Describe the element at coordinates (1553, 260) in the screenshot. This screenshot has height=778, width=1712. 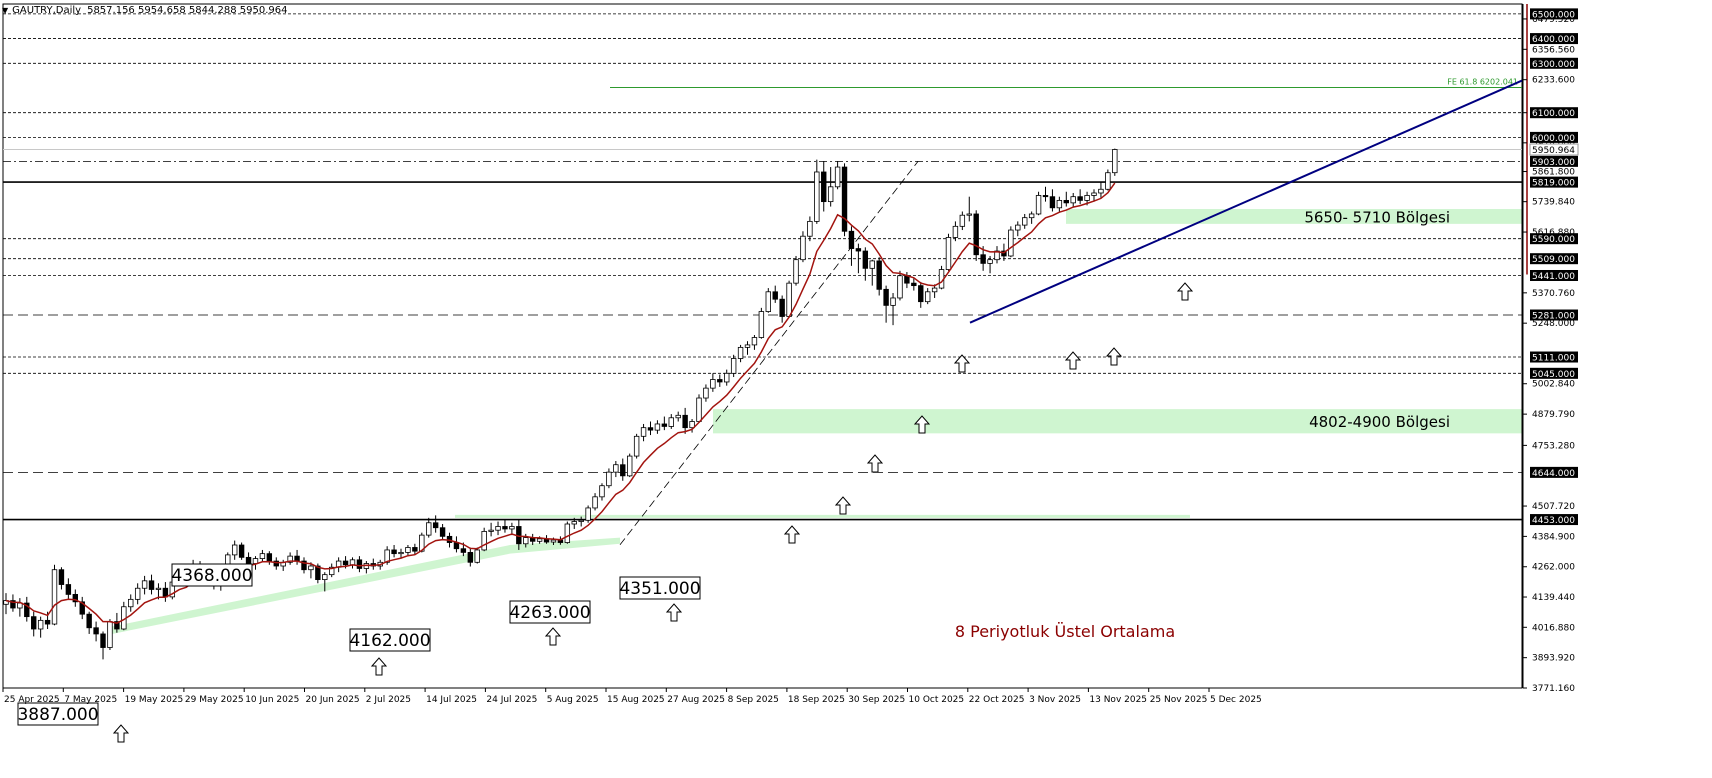
I see `level-price-label: 5509.000` at that location.